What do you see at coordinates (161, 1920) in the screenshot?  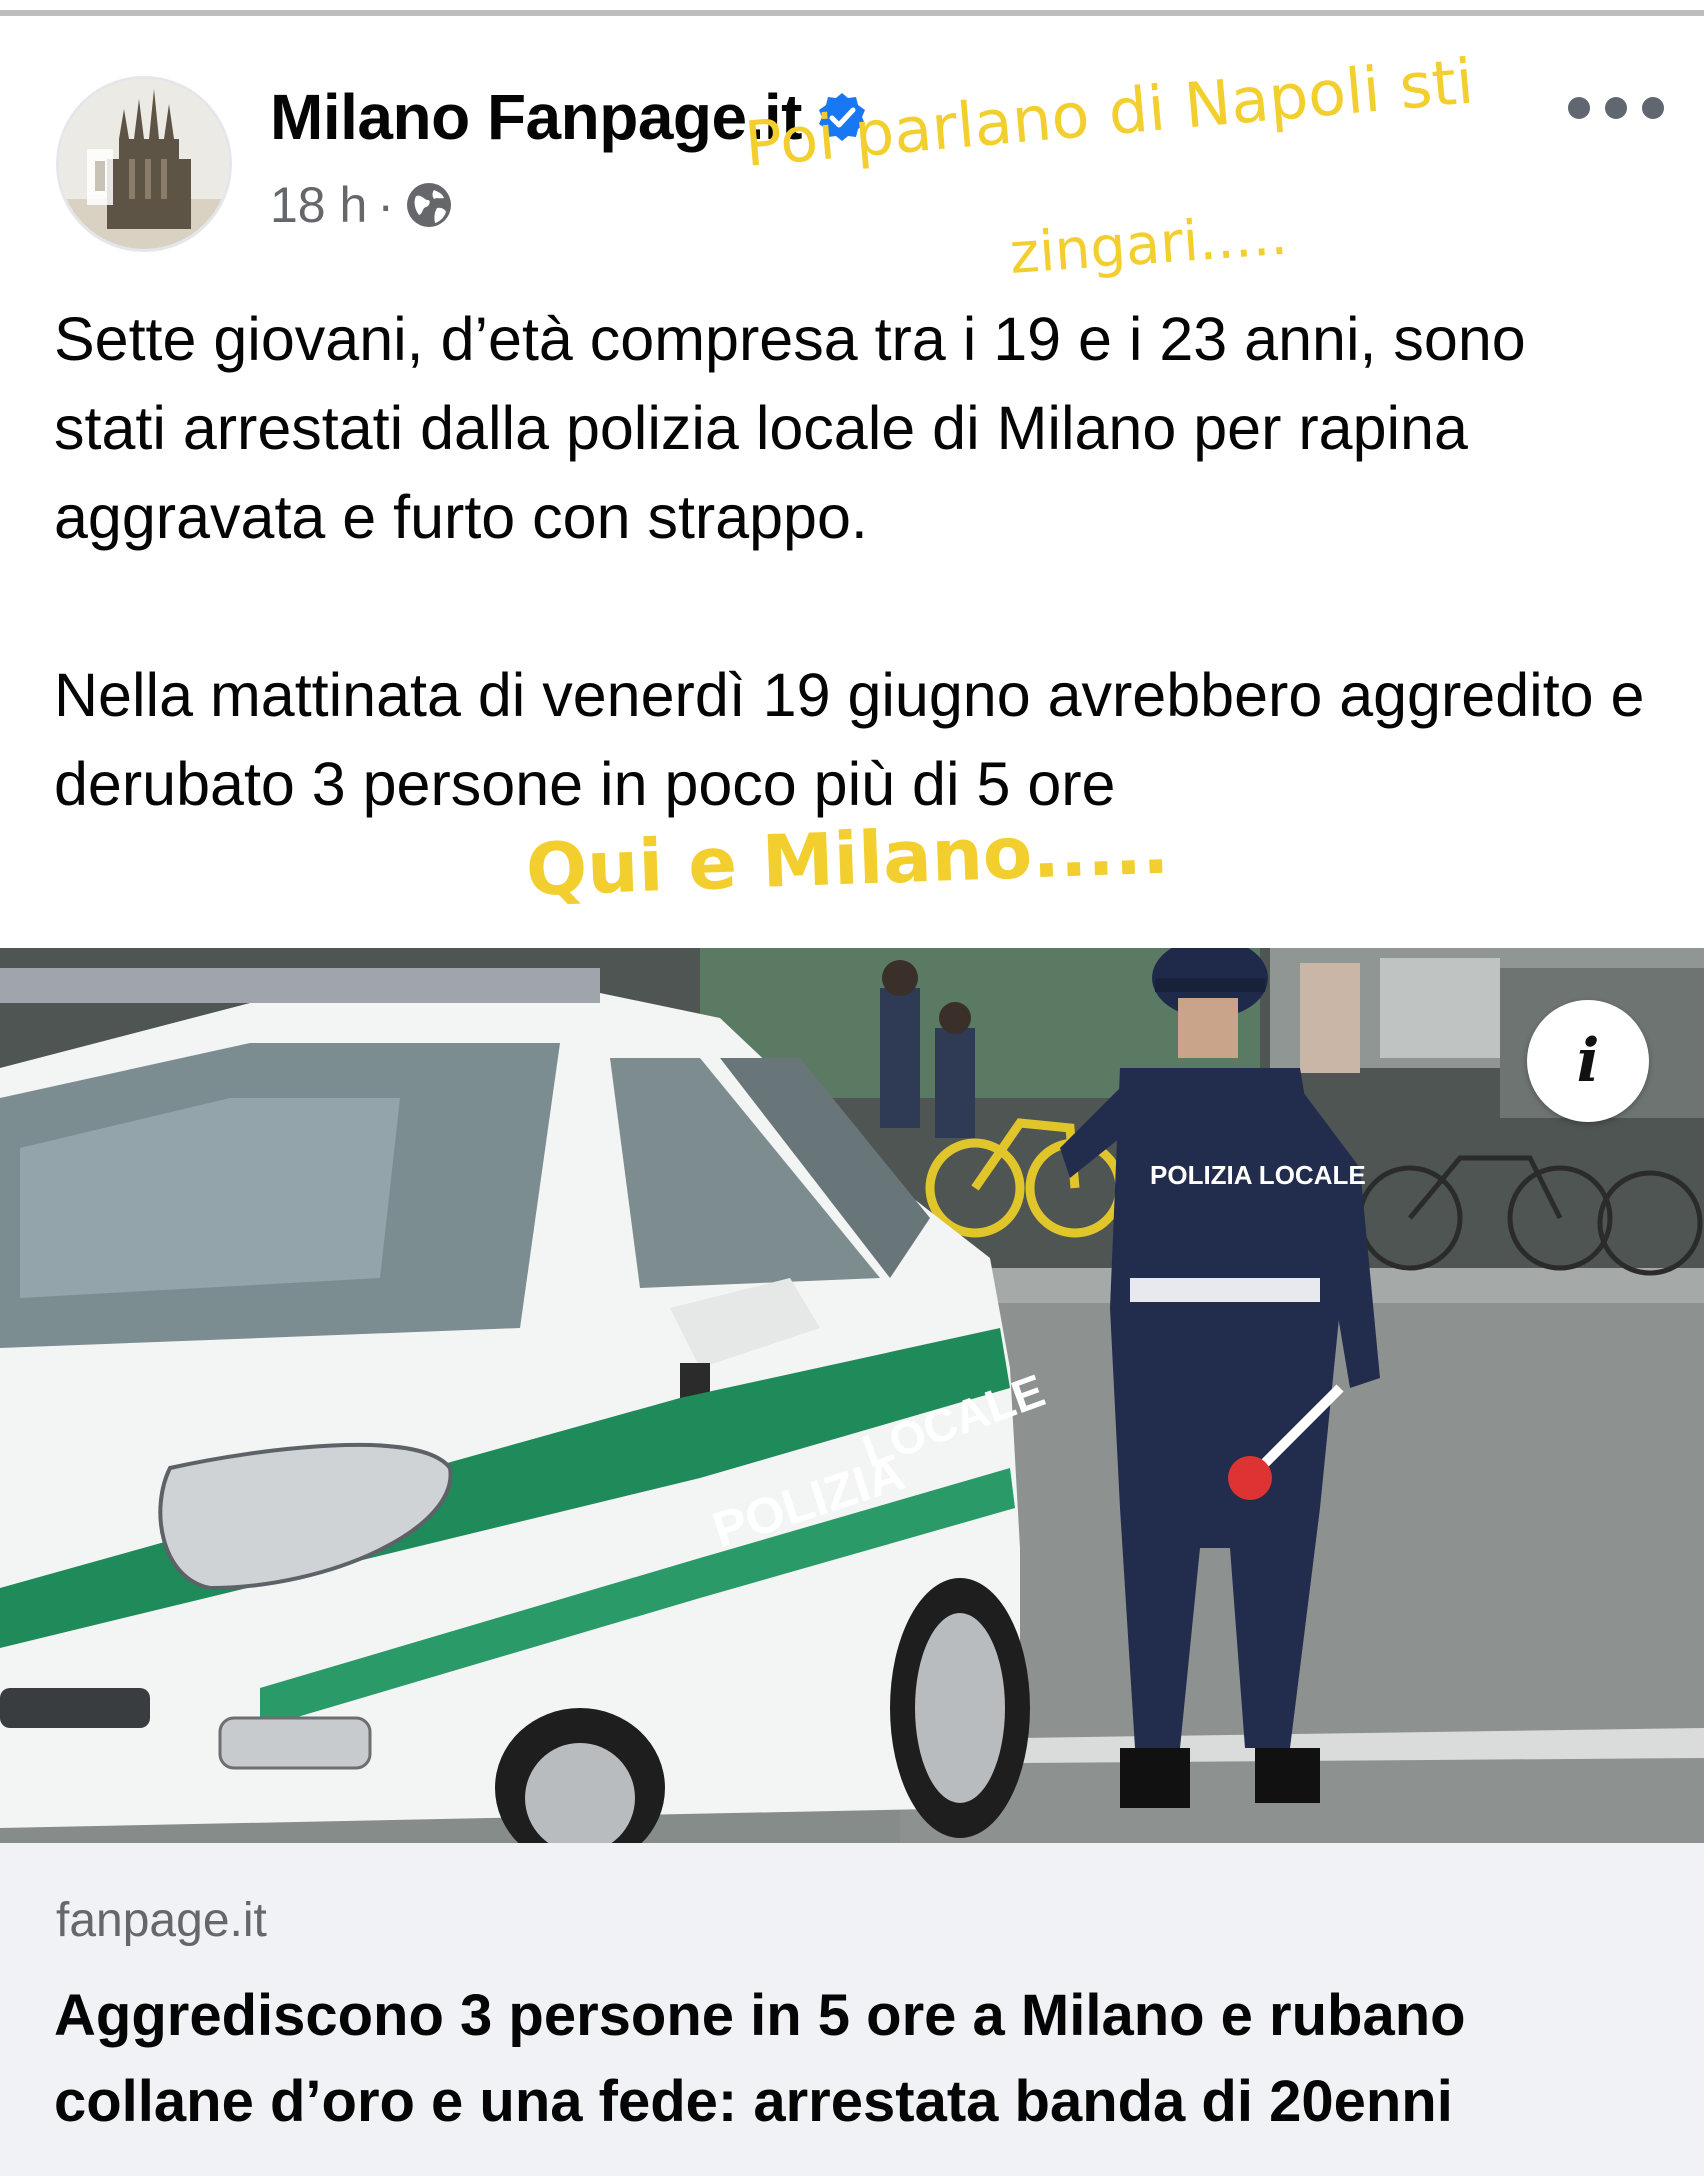 I see `link-domain: fanpage.it` at bounding box center [161, 1920].